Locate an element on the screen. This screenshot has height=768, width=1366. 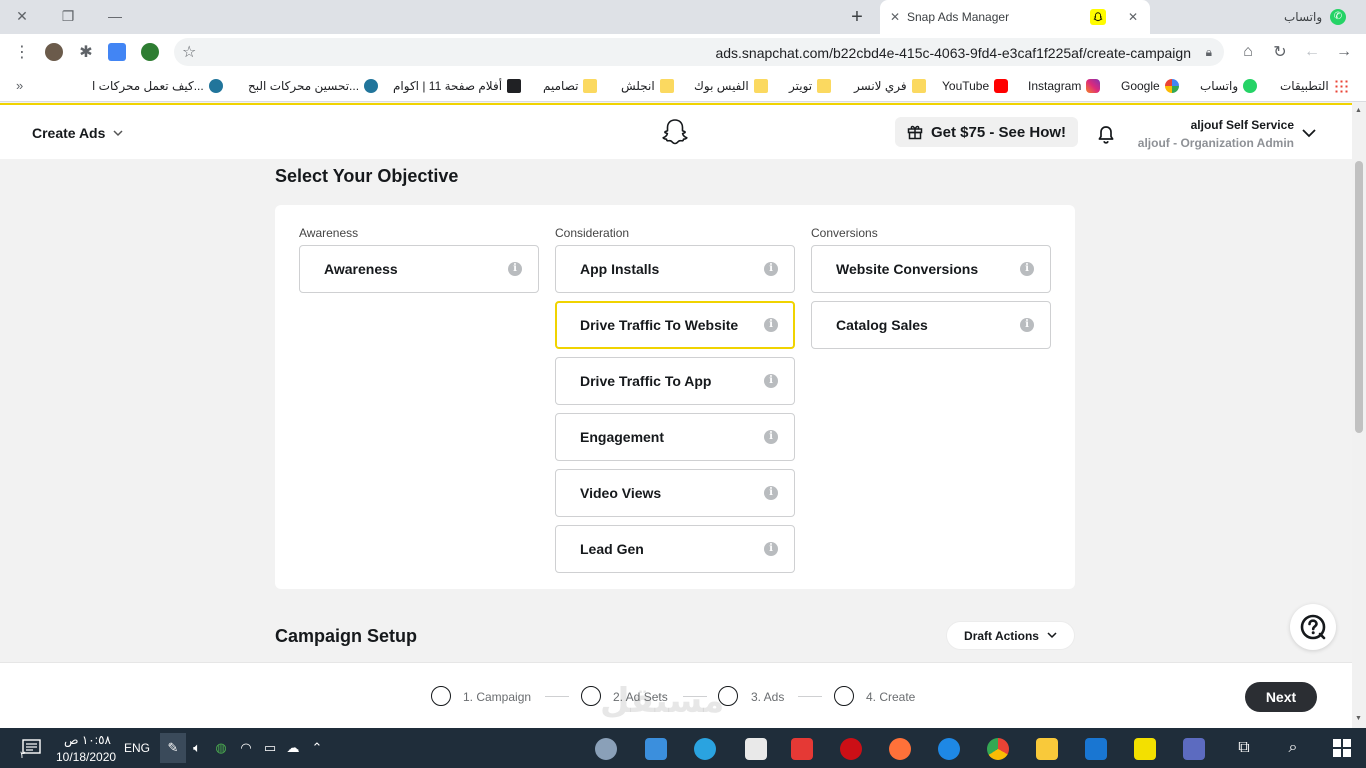
telegram-icon is located at coordinates (705, 749).